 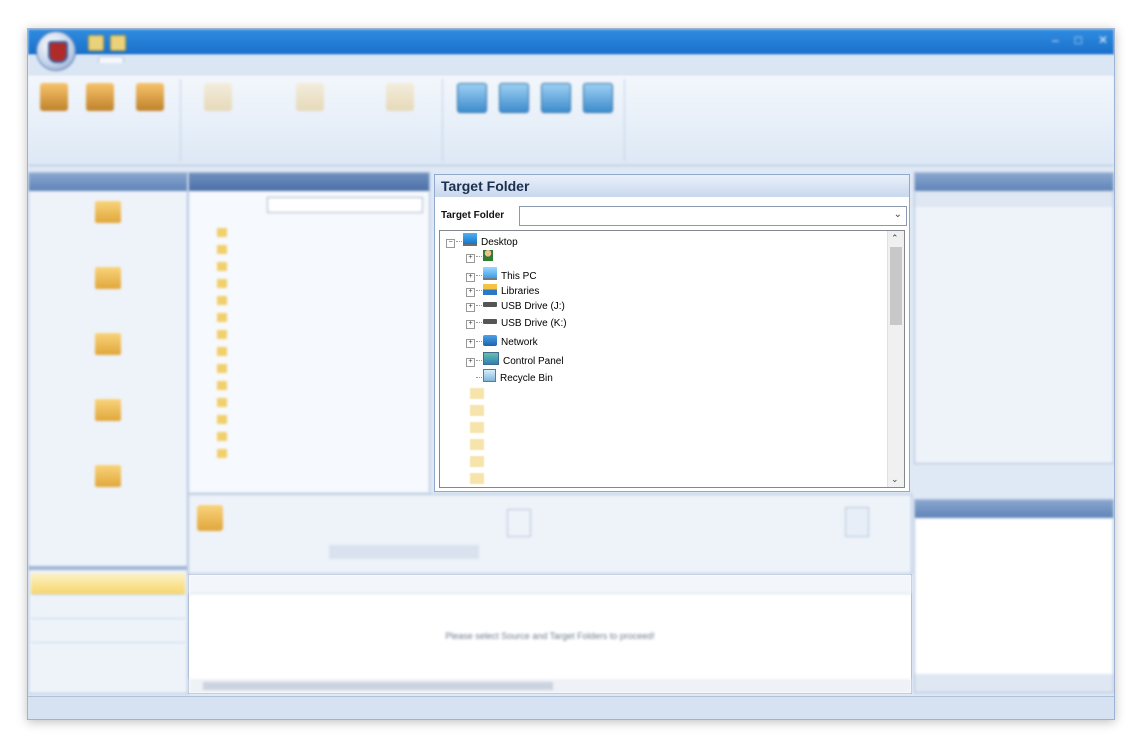 I want to click on status-bar, so click(x=571, y=707).